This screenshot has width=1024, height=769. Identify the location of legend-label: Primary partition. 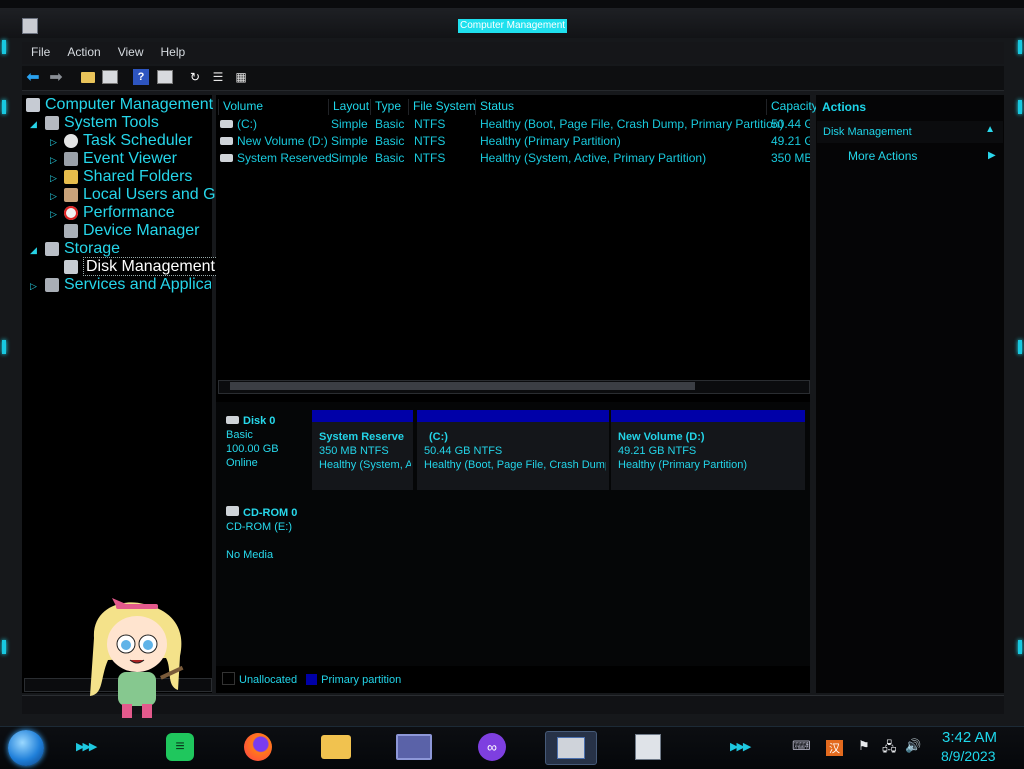
(361, 680).